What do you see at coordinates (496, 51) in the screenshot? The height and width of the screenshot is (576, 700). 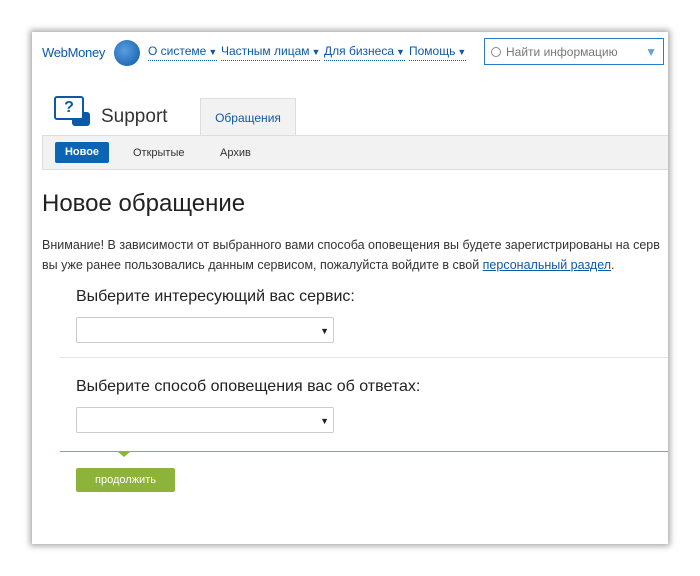 I see `search-icon` at bounding box center [496, 51].